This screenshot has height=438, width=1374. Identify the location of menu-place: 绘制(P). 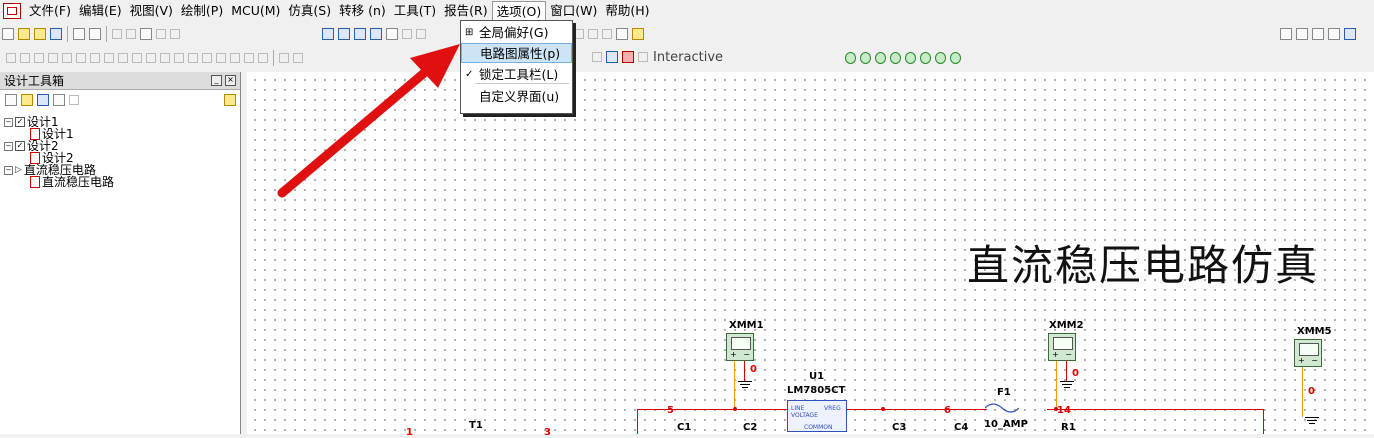
(202, 10).